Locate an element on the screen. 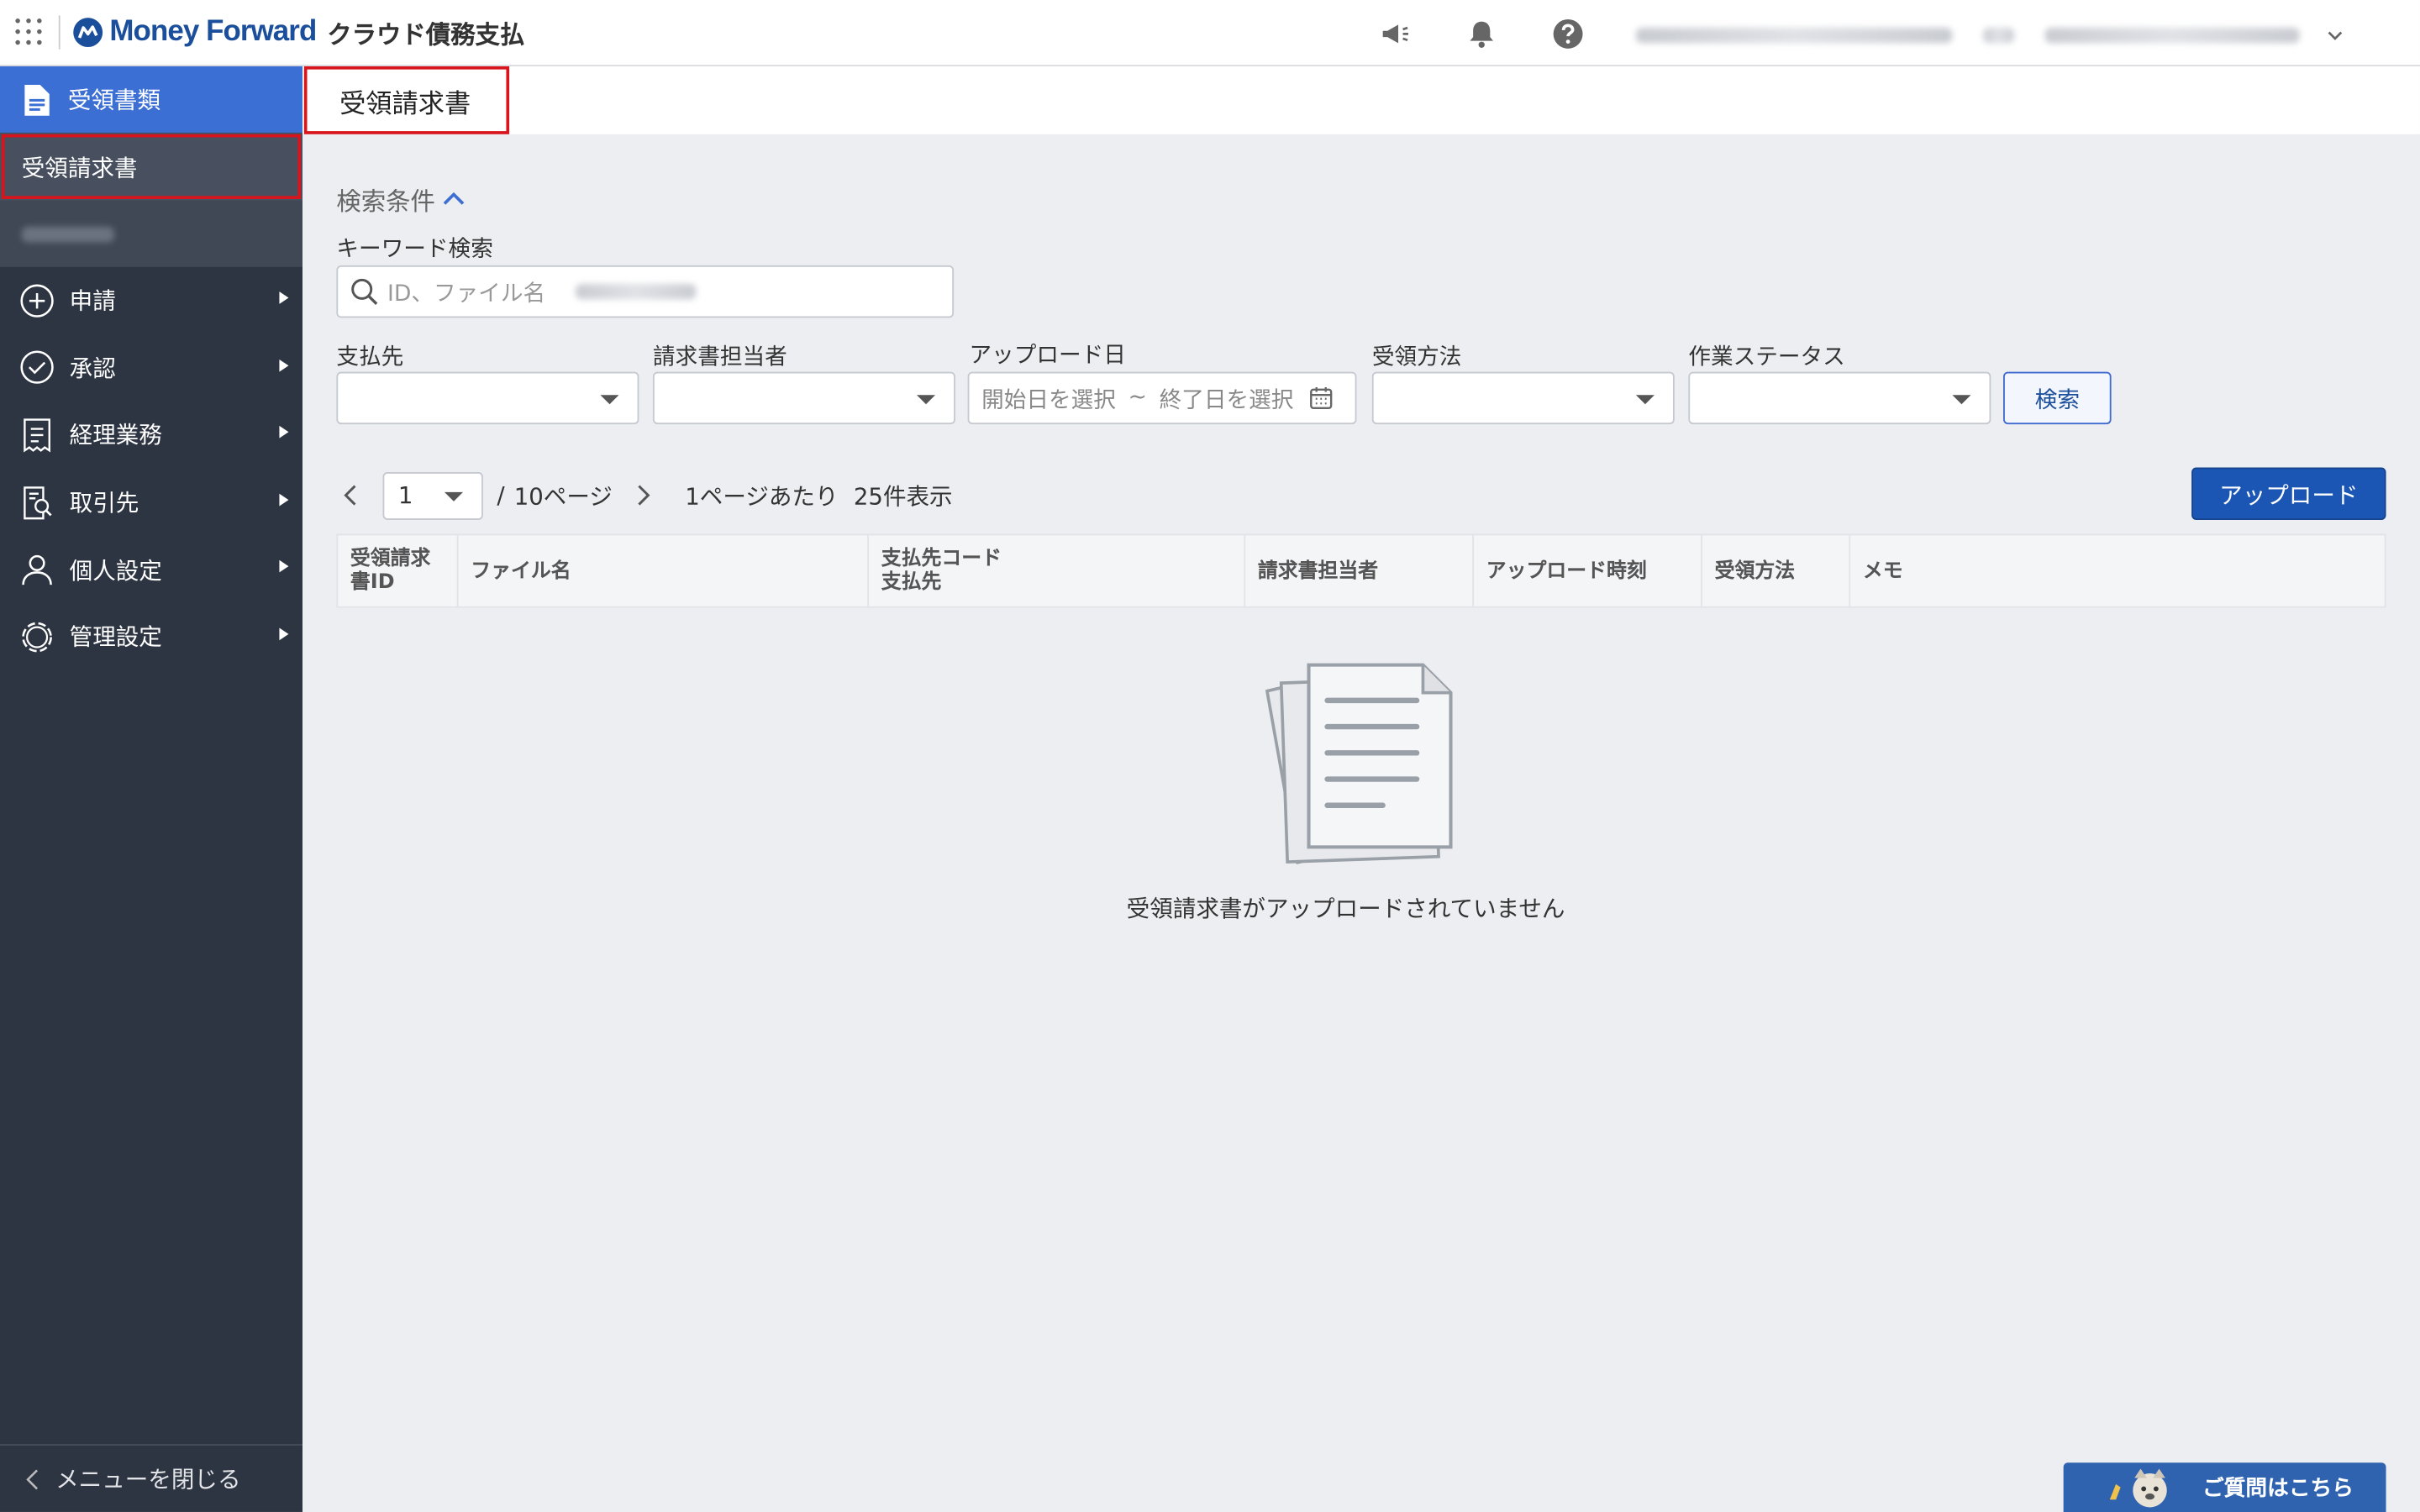 Image resolution: width=2420 pixels, height=1512 pixels. person-icon is located at coordinates (37, 570).